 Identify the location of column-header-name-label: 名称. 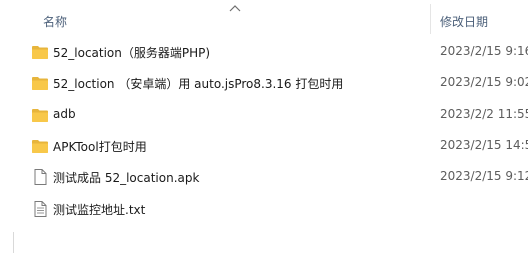
(55, 22).